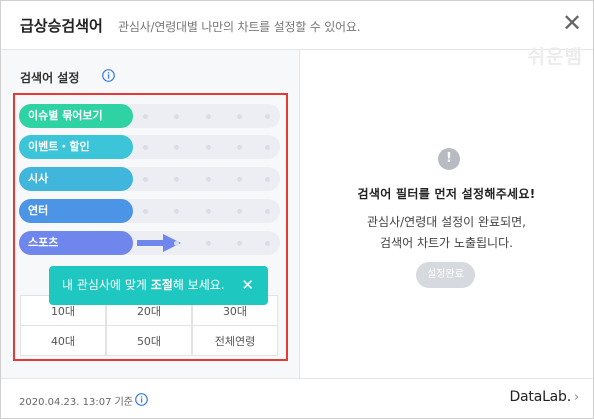 The height and width of the screenshot is (419, 594). I want to click on category-row-issue: 이슈별 묶어보기, so click(149, 116).